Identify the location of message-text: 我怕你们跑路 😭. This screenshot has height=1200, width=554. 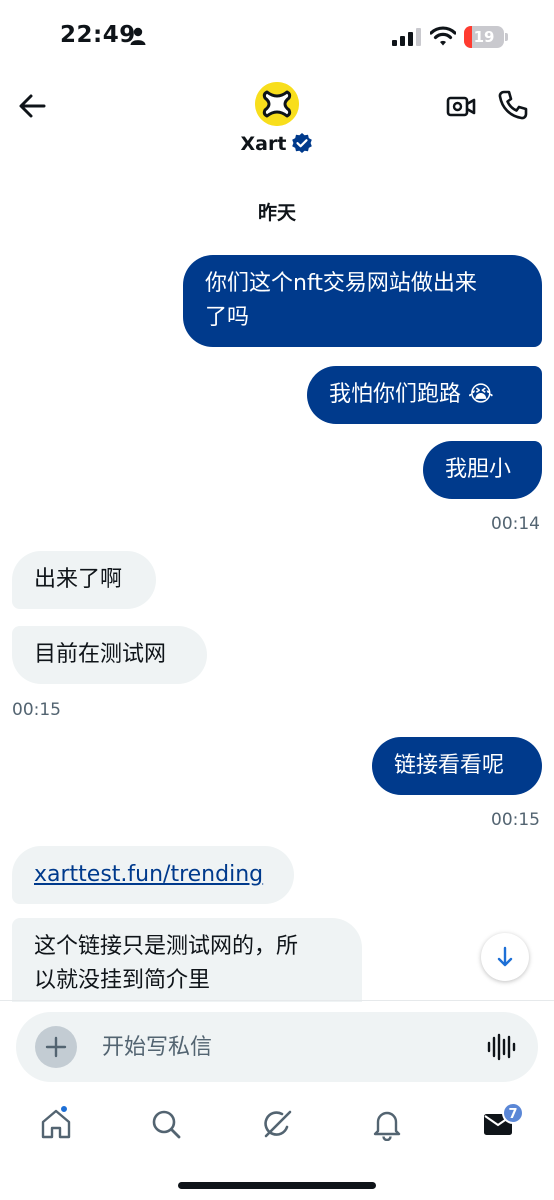
(411, 394).